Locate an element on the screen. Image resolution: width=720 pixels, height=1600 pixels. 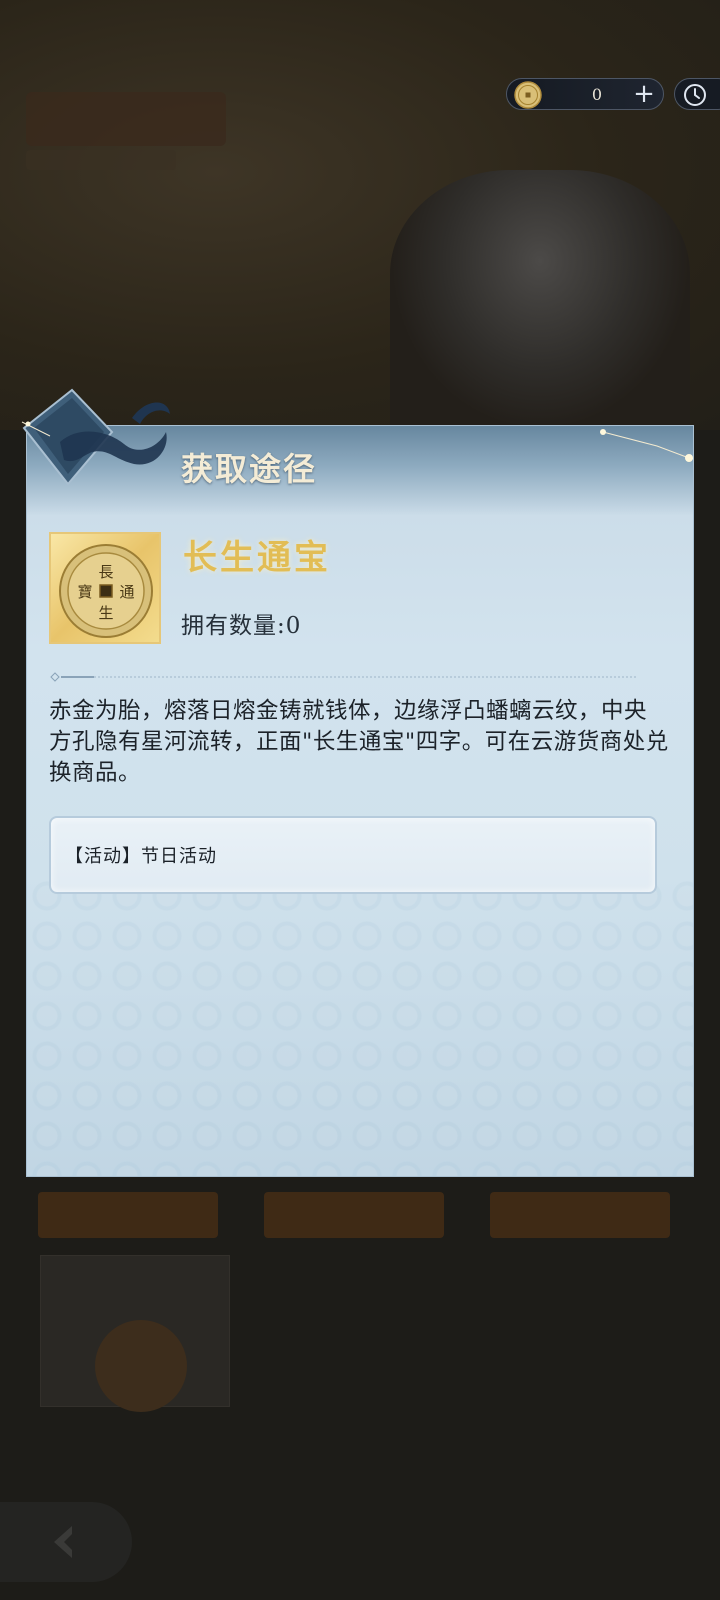
item-count-value: 0 is located at coordinates (293, 626).